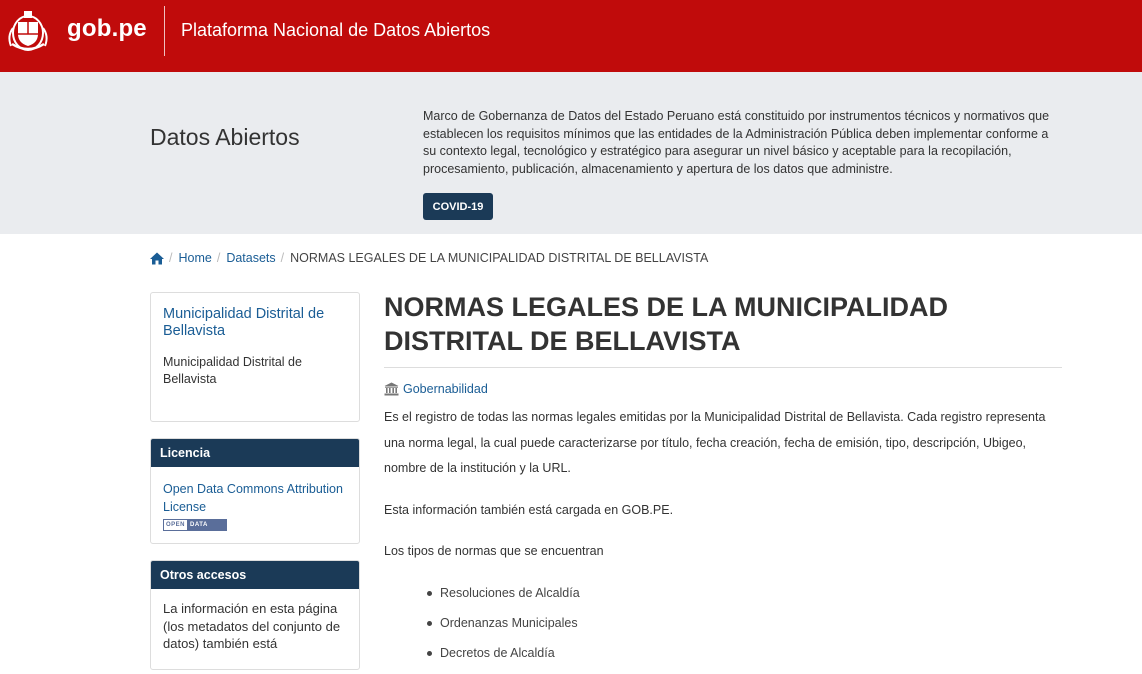  What do you see at coordinates (255, 453) in the screenshot?
I see `license-heading: Licencia` at bounding box center [255, 453].